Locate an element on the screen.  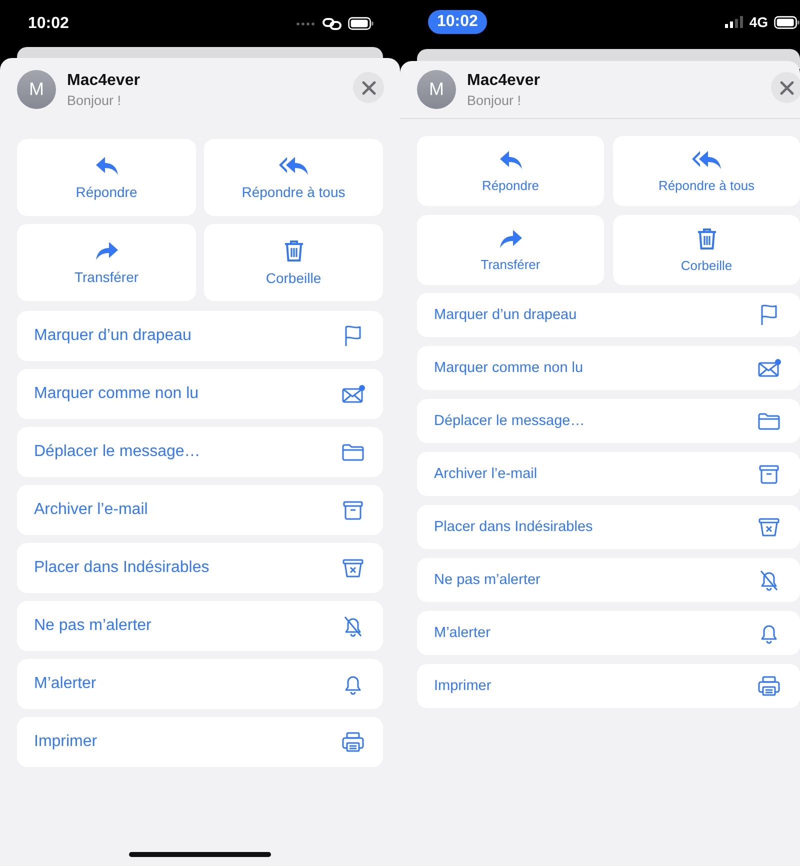
signal-bars-icon is located at coordinates (734, 22).